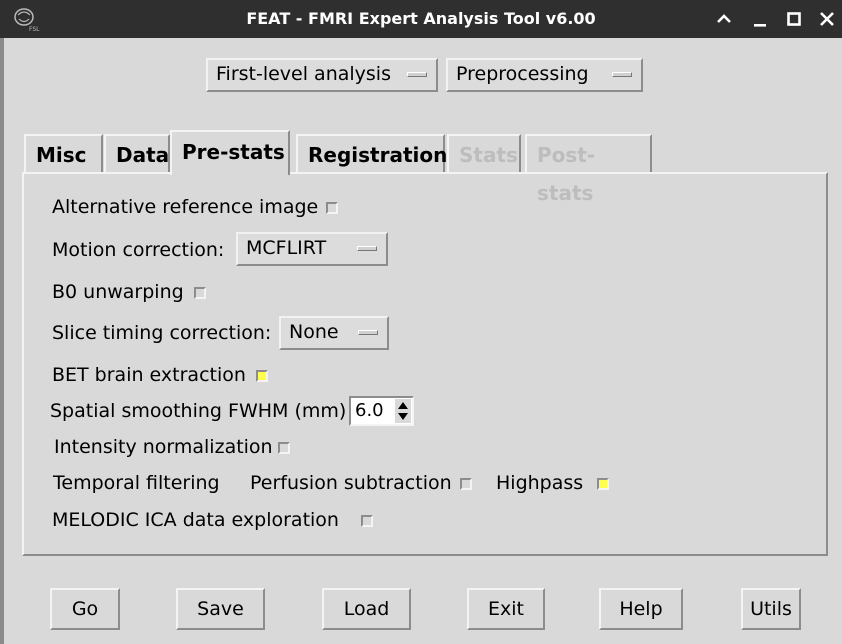 The width and height of the screenshot is (842, 644). Describe the element at coordinates (137, 153) in the screenshot. I see `tab-data: Data` at that location.